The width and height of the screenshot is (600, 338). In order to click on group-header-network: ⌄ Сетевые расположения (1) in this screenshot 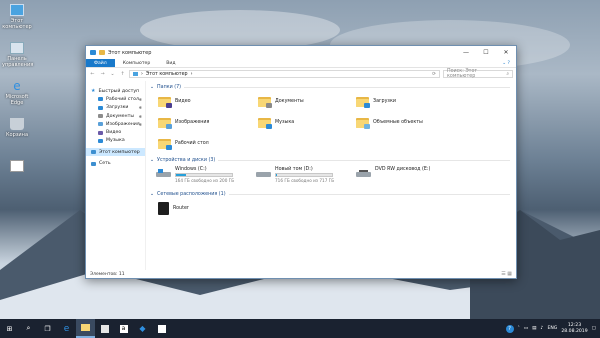, I will do `click(330, 194)`.